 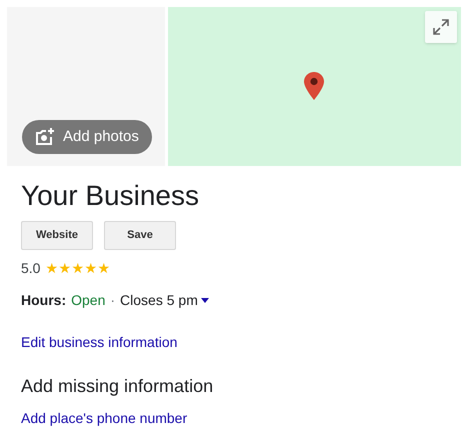 I want to click on expand-button, so click(x=441, y=27).